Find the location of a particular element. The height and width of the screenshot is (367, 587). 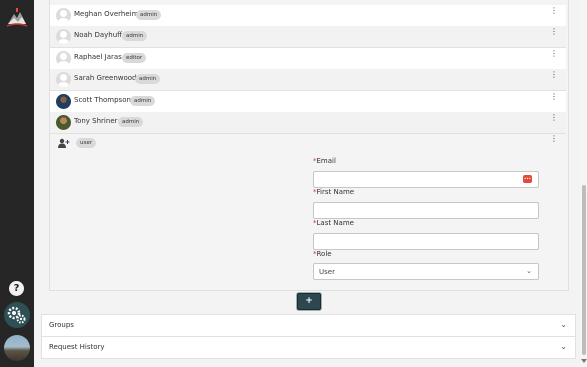

question-icon: ? is located at coordinates (16, 288).